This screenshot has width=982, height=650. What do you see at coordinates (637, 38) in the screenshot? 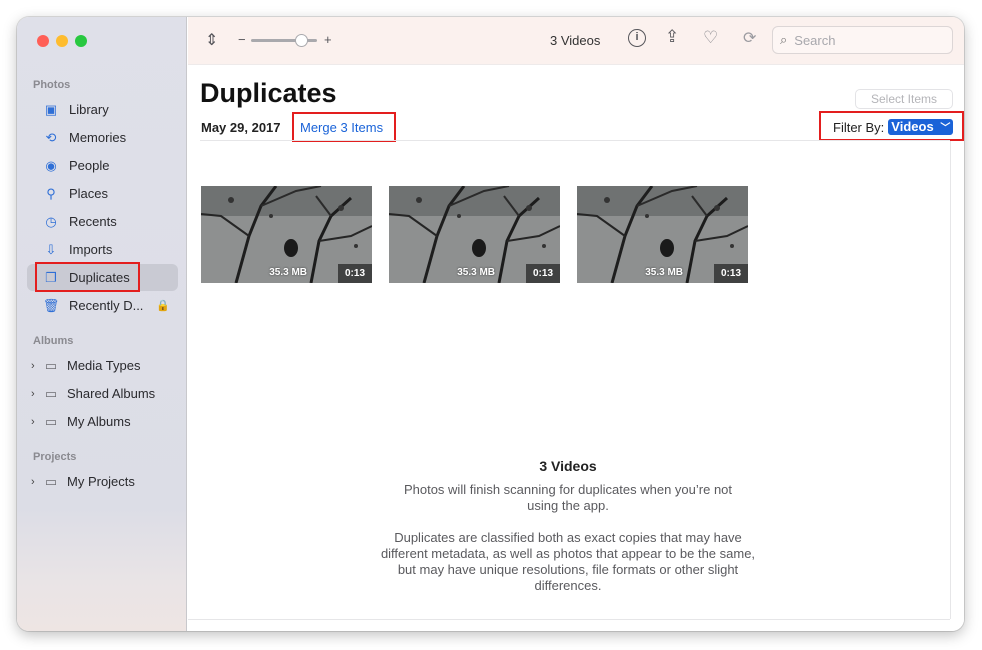
I see `info-icon: i` at bounding box center [637, 38].